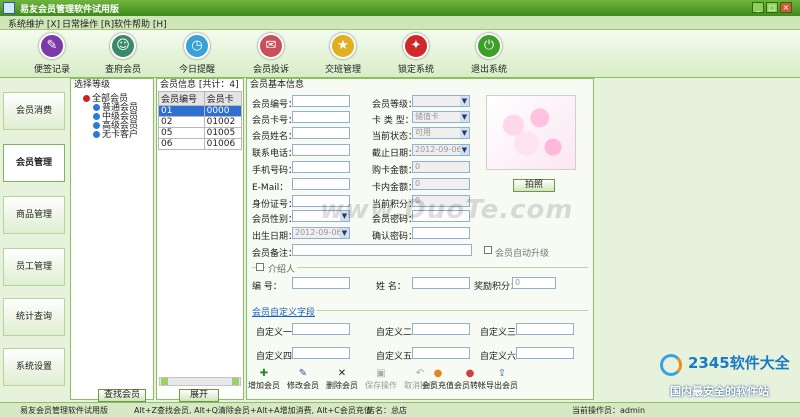 This screenshot has width=800, height=417. Describe the element at coordinates (786, 7) in the screenshot. I see `close-button: ×` at that location.